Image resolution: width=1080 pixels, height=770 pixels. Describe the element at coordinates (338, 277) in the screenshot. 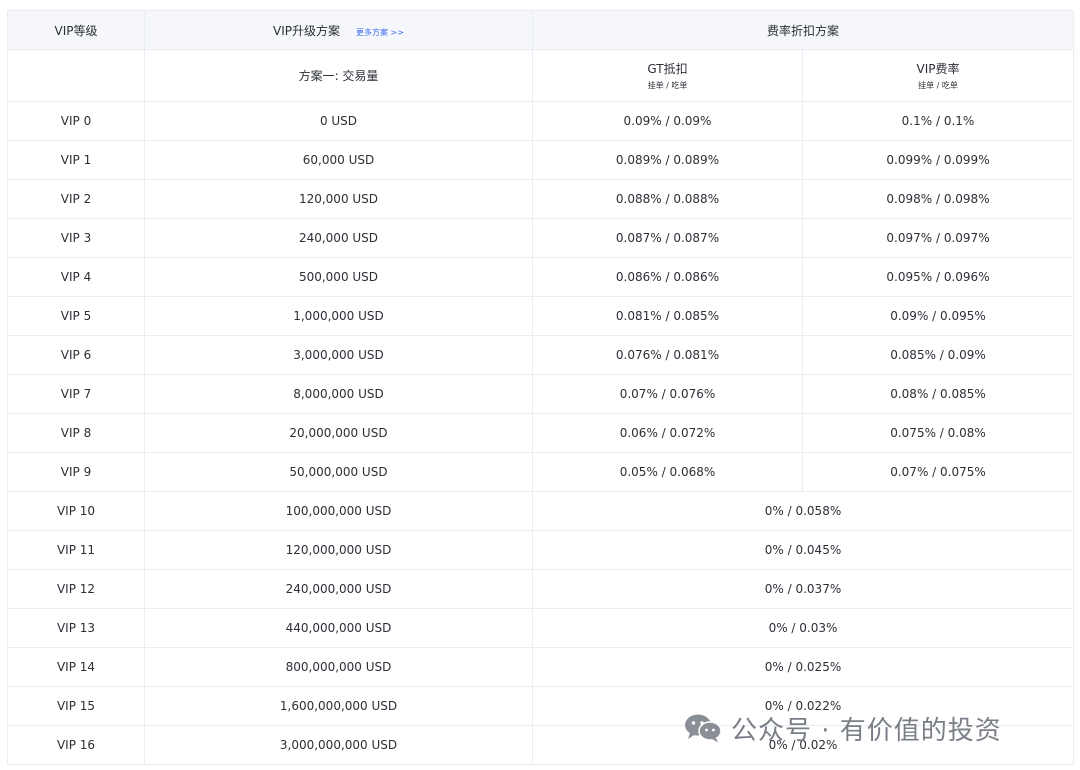

I see `volume-cell: 500,000 USD` at that location.